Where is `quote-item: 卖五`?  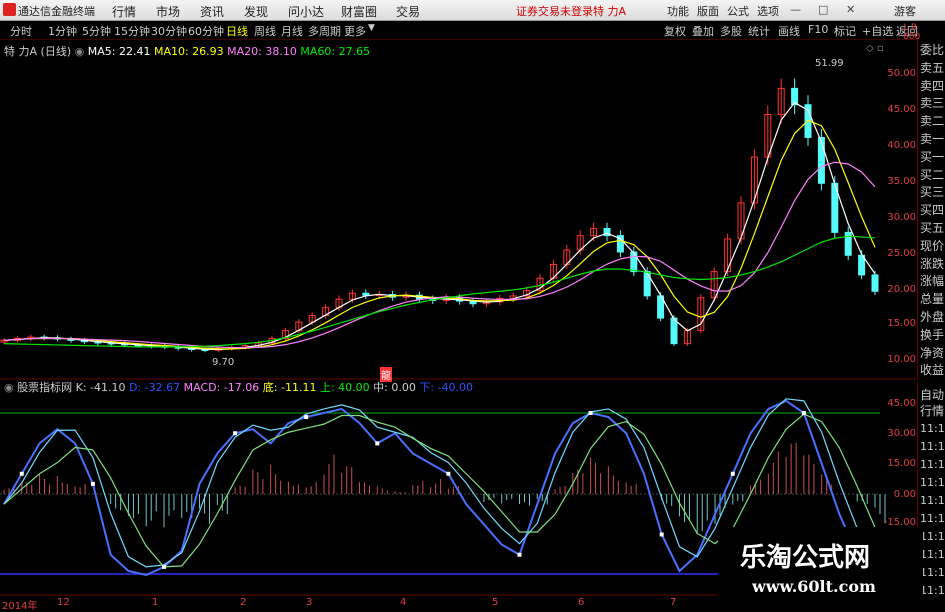 quote-item: 卖五 is located at coordinates (932, 67).